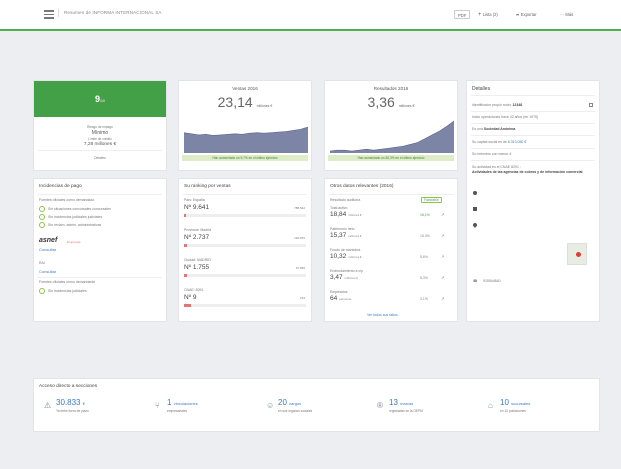  What do you see at coordinates (60, 186) in the screenshot?
I see `incidencias-title: Incidencias de pago` at bounding box center [60, 186].